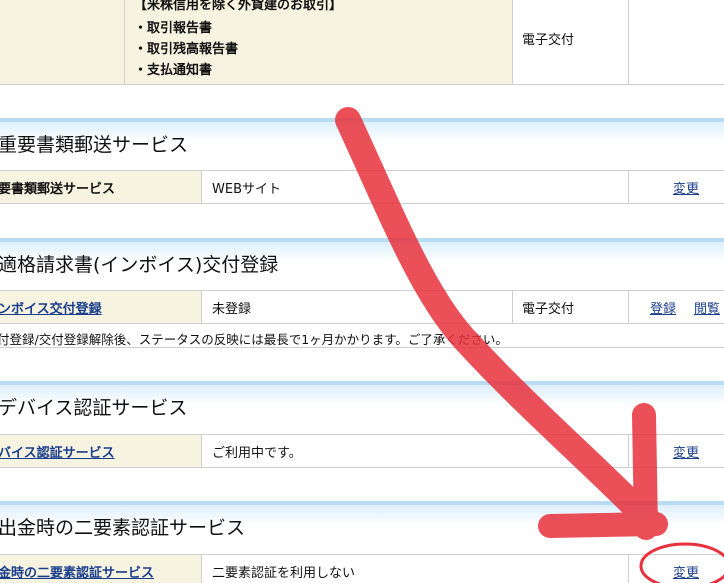 Image resolution: width=724 pixels, height=583 pixels. What do you see at coordinates (663, 307) in the screenshot?
I see `register-link: 登録` at bounding box center [663, 307].